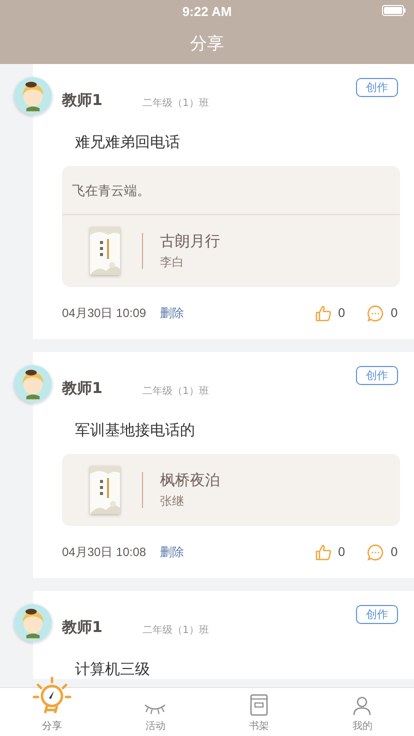  What do you see at coordinates (104, 552) in the screenshot?
I see `post-time: 04月30日 10:08` at bounding box center [104, 552].